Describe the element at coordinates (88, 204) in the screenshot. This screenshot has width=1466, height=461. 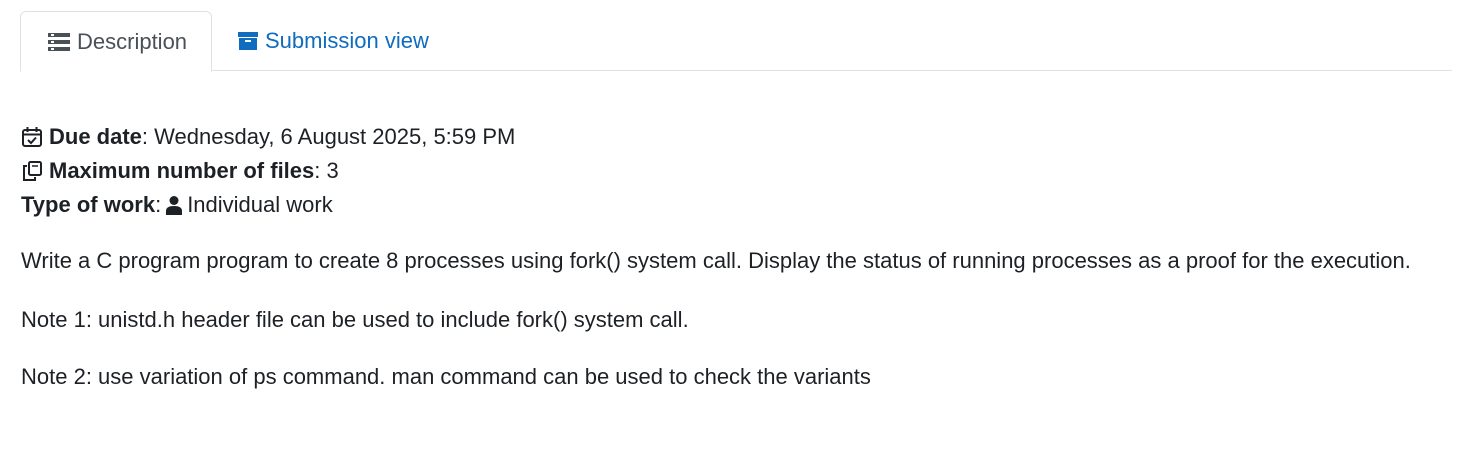
I see `type-of-work-label: Type of work` at that location.